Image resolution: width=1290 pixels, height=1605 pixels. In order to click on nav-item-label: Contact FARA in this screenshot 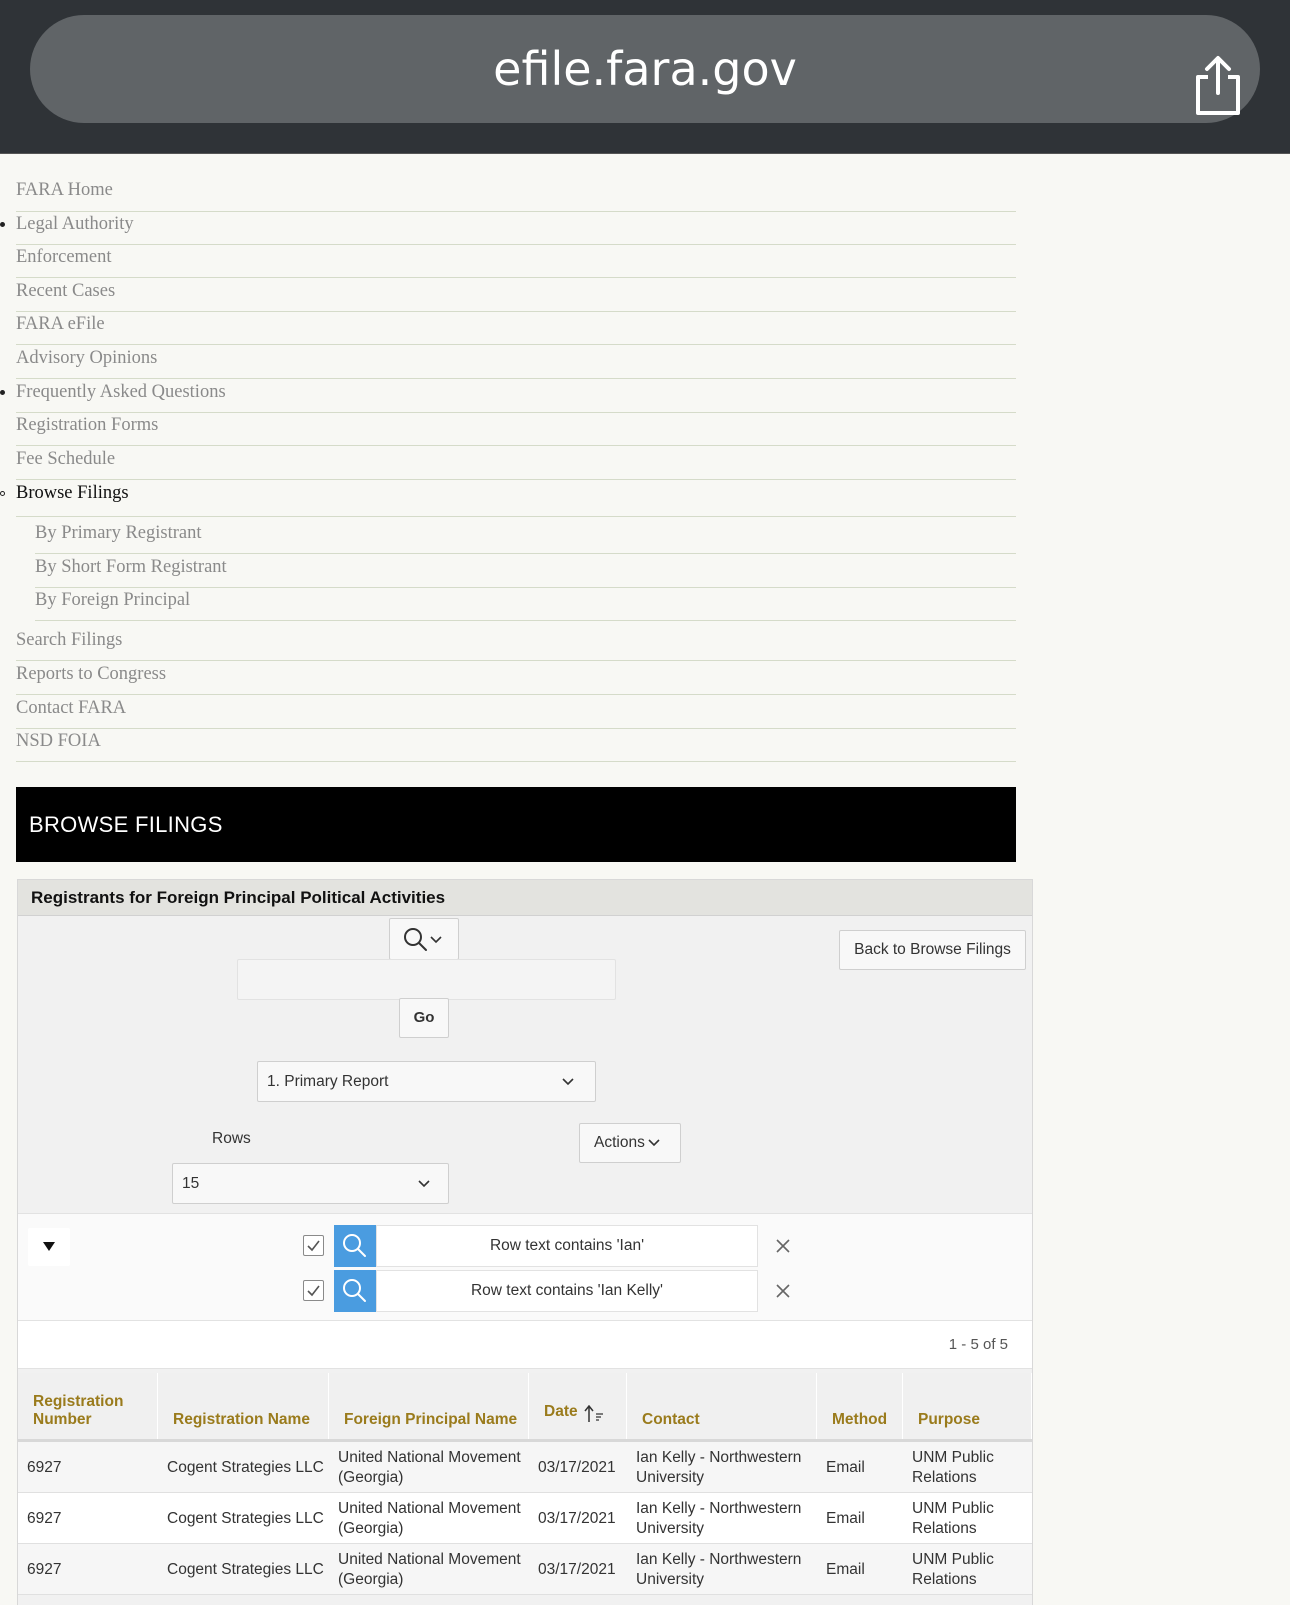, I will do `click(71, 708)`.